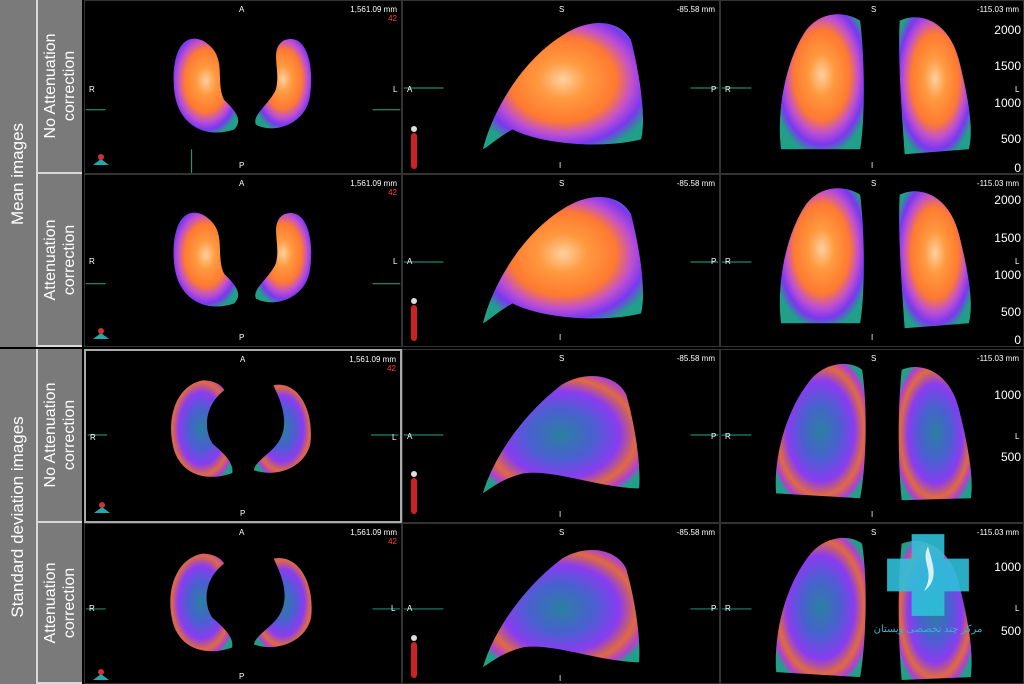  What do you see at coordinates (928, 629) in the screenshot?
I see `clinic-logo-text: مرکز چند تخصصی ویستان` at bounding box center [928, 629].